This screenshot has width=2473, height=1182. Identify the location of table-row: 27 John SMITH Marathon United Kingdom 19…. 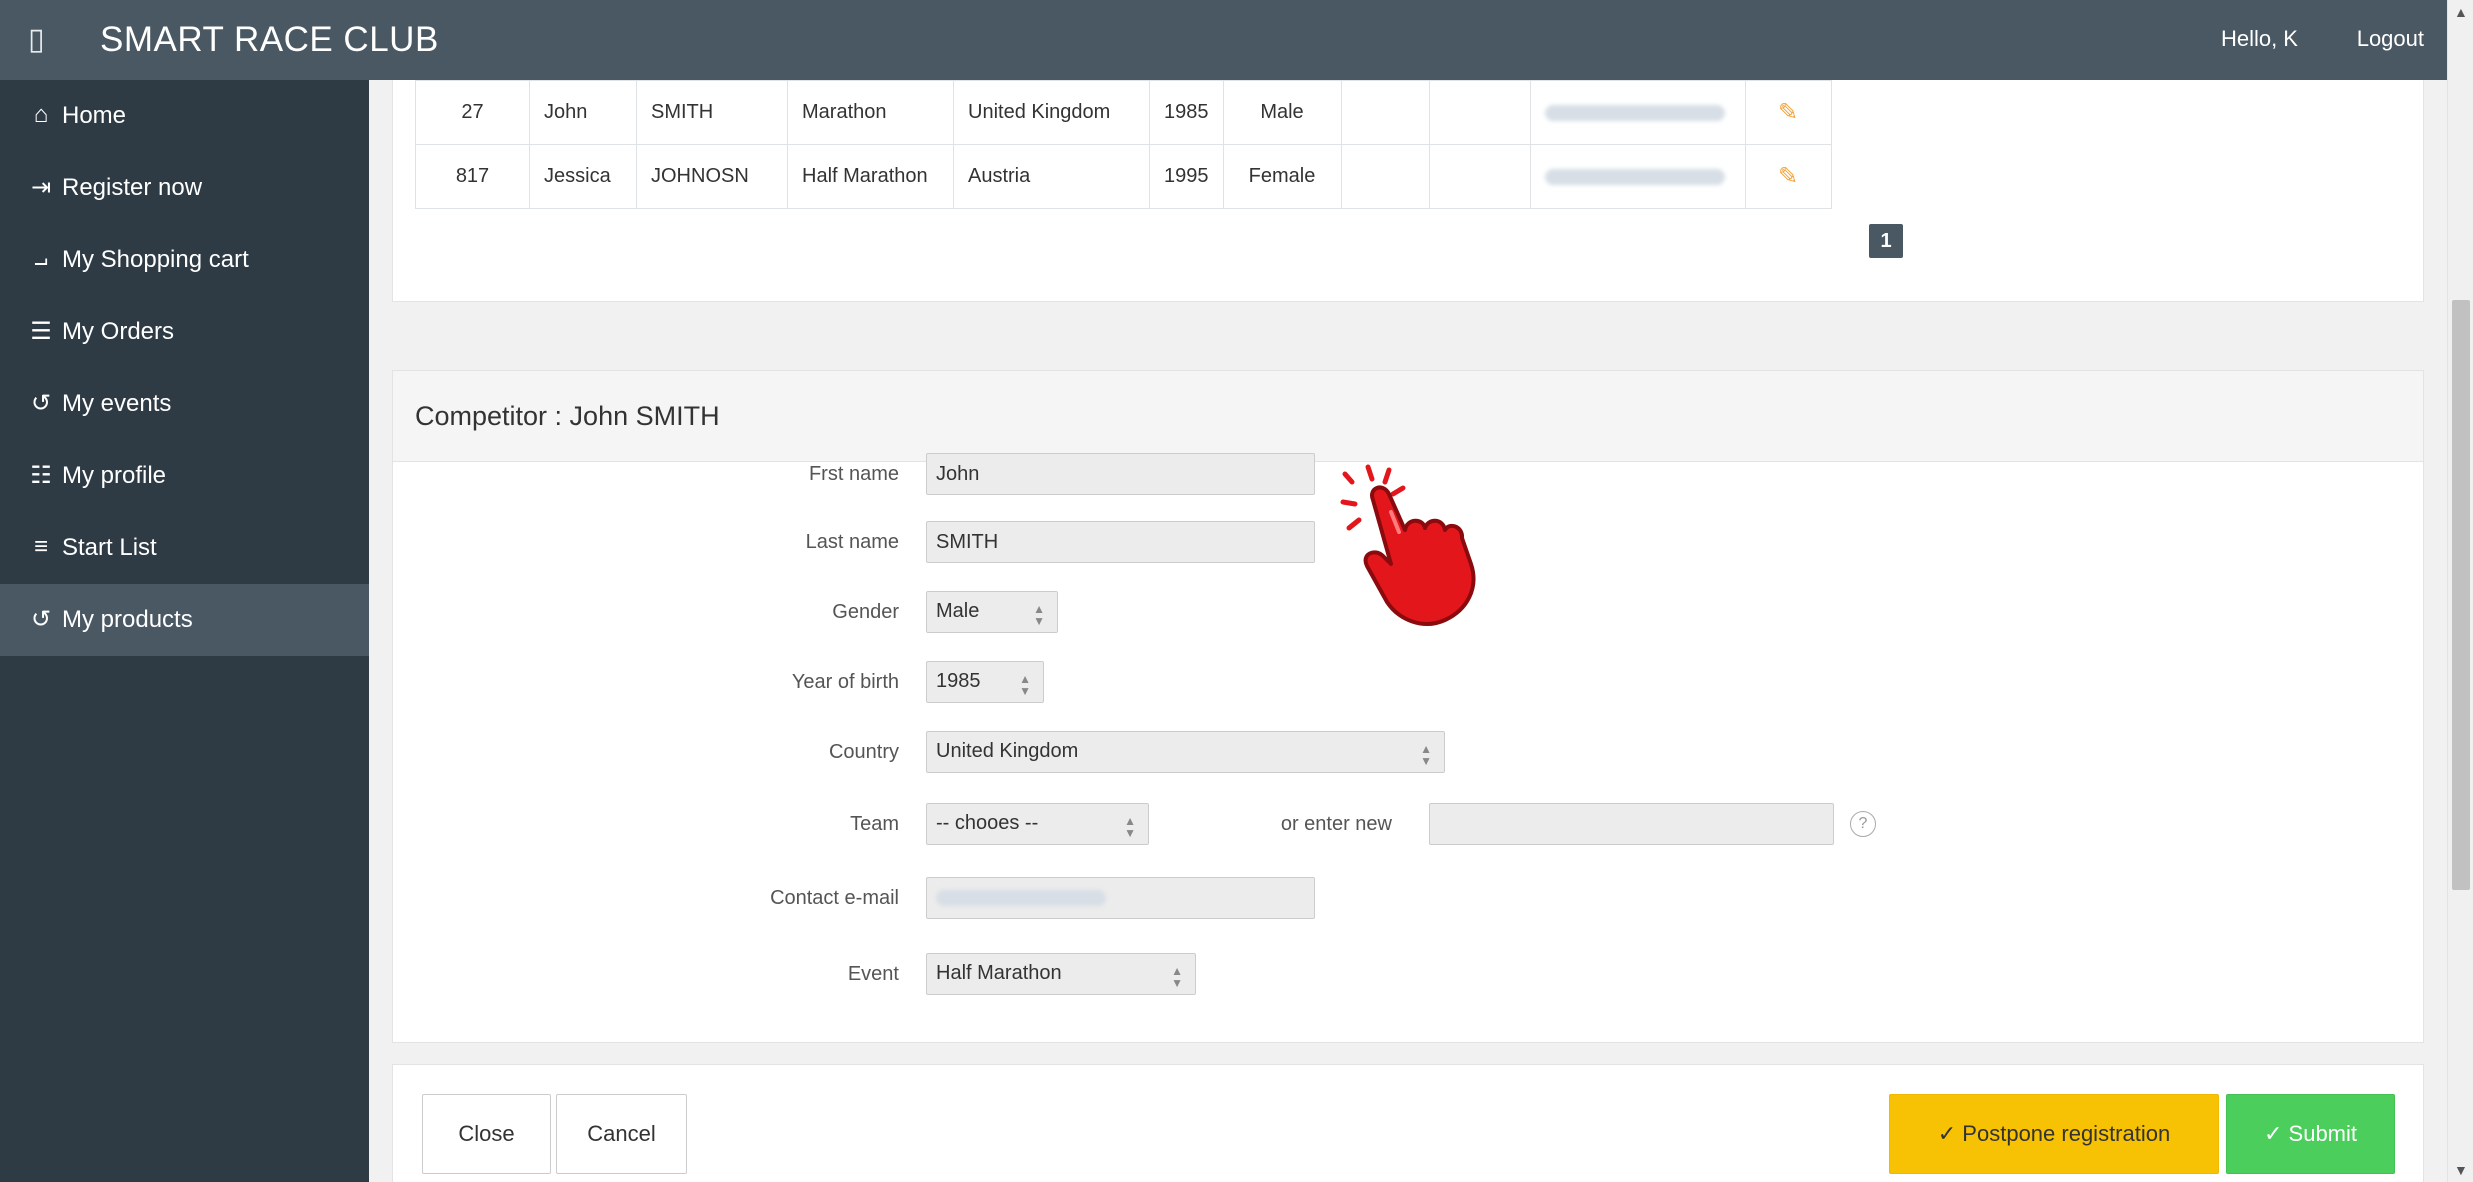
(1123, 112).